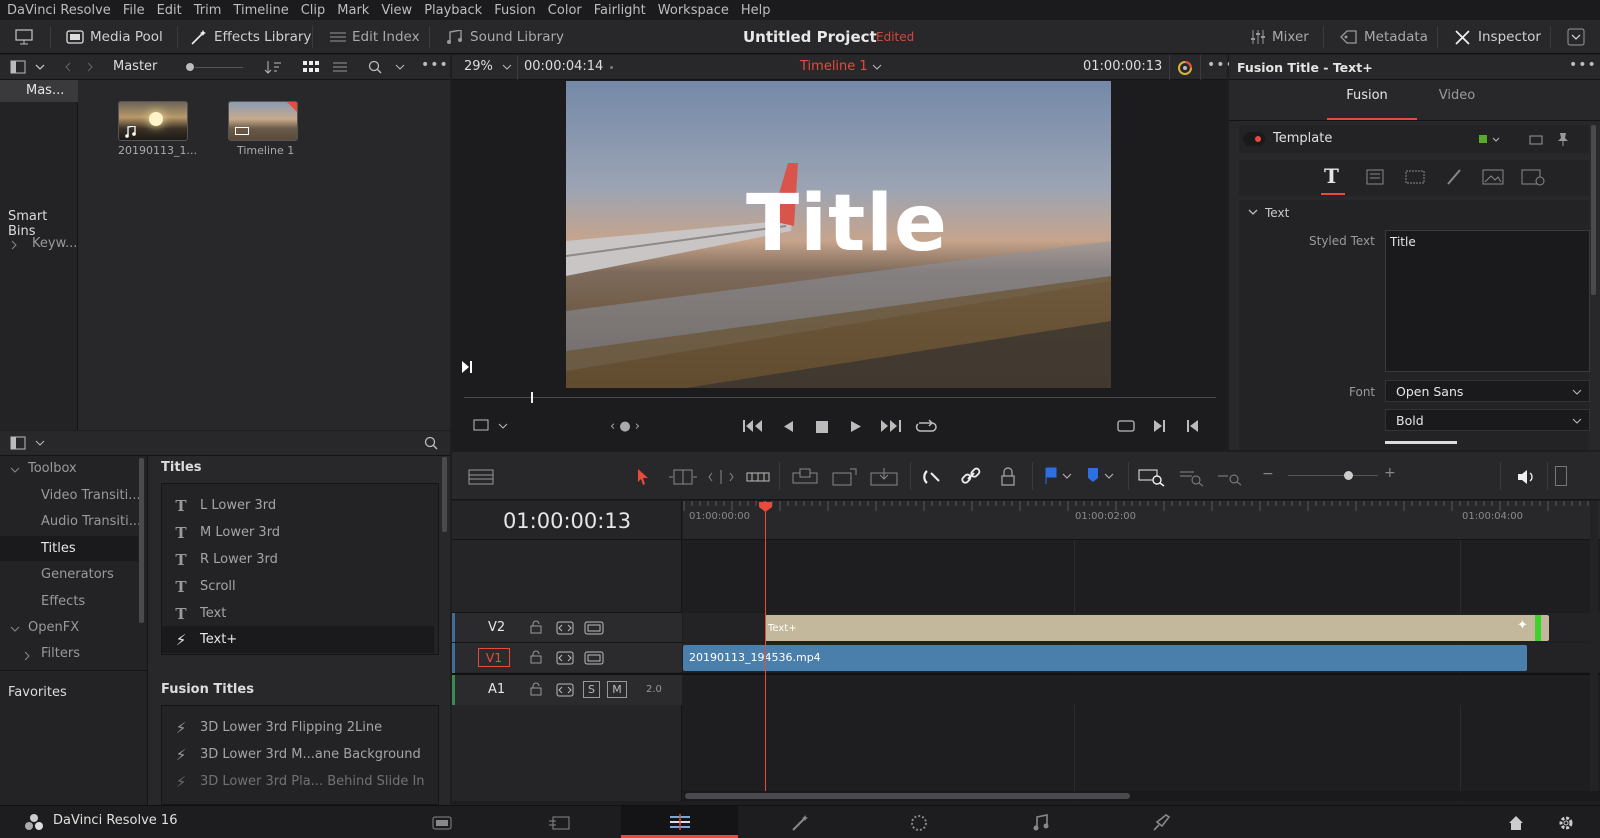  What do you see at coordinates (1594, 646) in the screenshot?
I see `timeline-vscroll` at bounding box center [1594, 646].